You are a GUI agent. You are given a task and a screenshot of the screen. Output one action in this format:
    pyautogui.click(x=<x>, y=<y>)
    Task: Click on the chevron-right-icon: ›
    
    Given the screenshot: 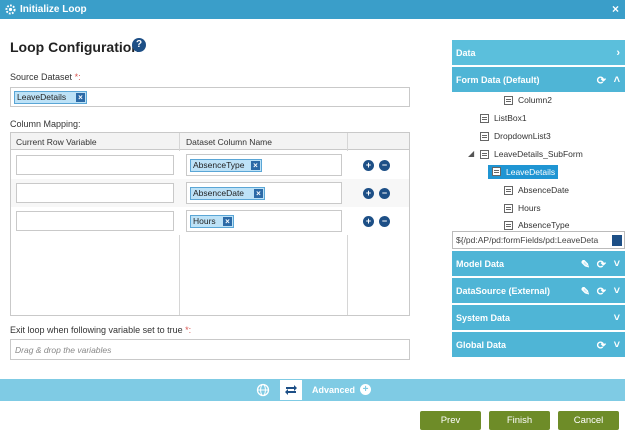 What is the action you would take?
    pyautogui.click(x=618, y=53)
    